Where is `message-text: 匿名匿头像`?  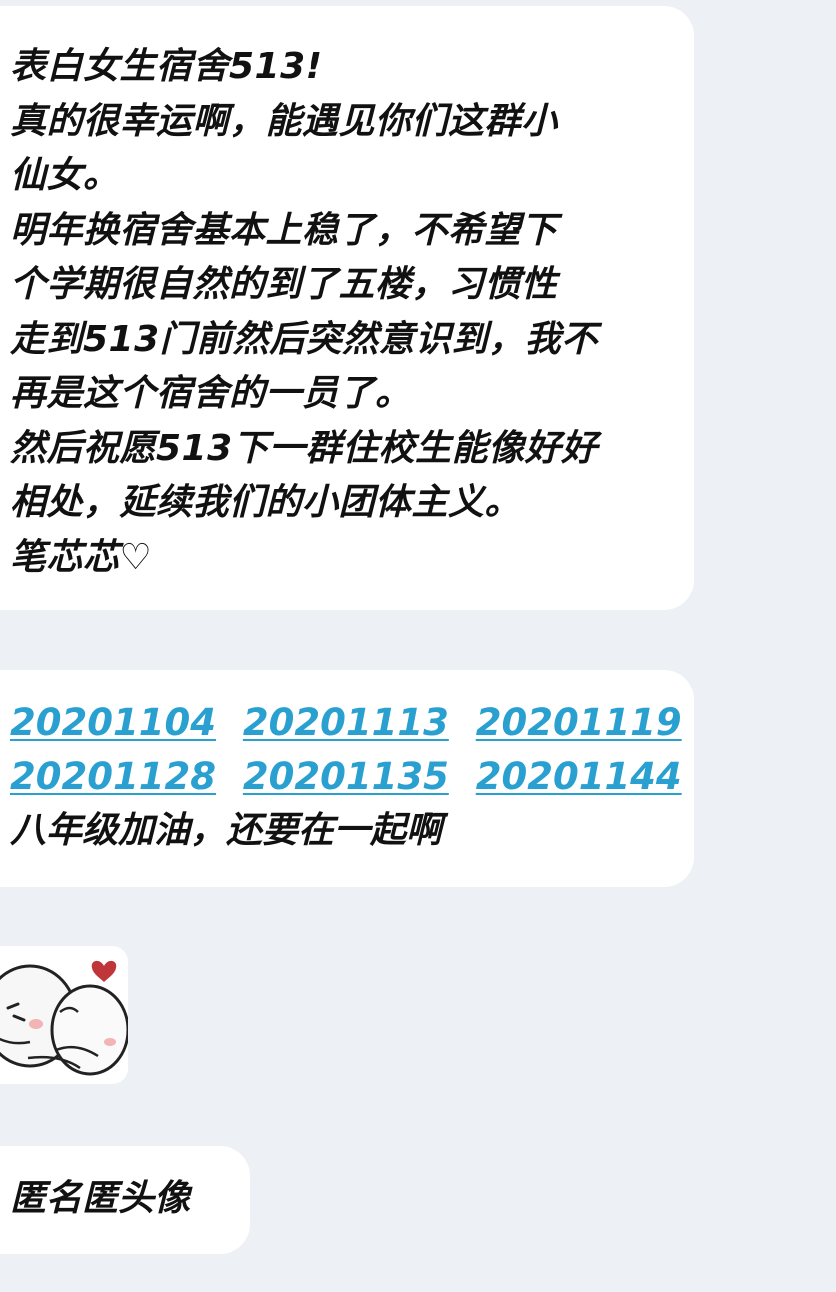
message-text: 匿名匿头像 is located at coordinates (100, 1198).